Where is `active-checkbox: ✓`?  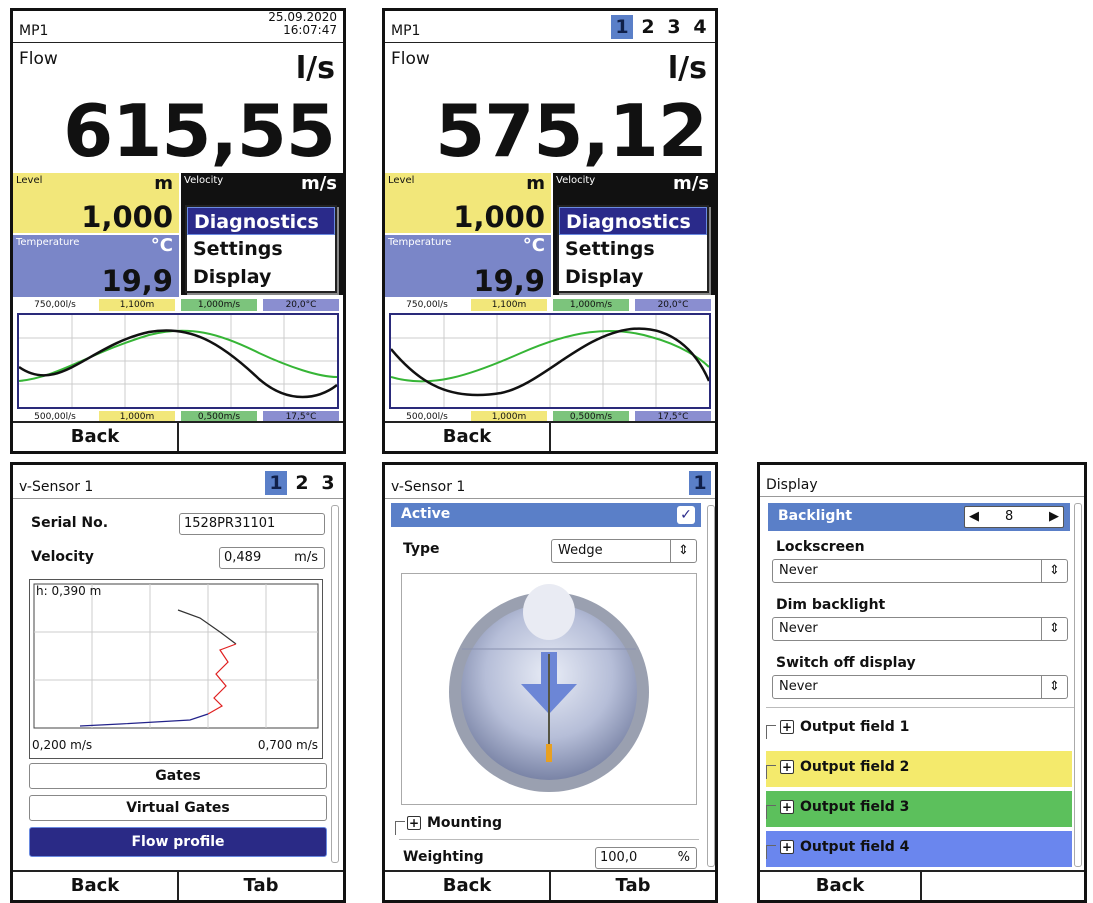
active-checkbox: ✓ is located at coordinates (686, 515).